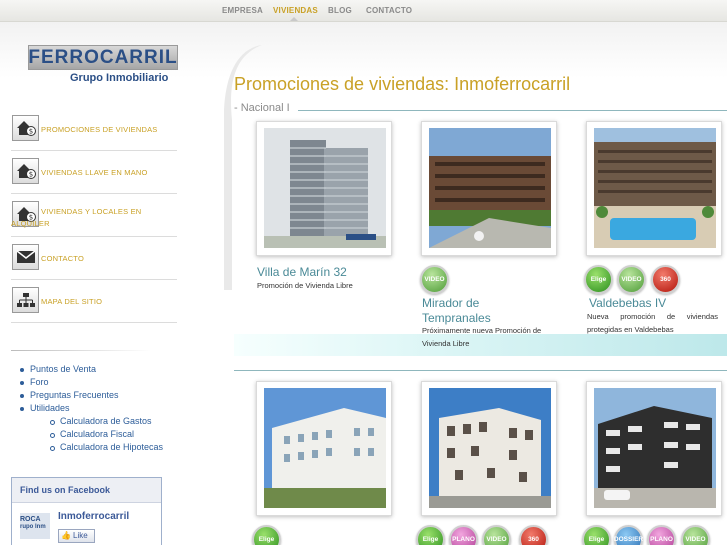 The width and height of the screenshot is (727, 545). What do you see at coordinates (106, 448) in the screenshot?
I see `link-calculadora-hipotecas: Calculadora de Hipotecas` at bounding box center [106, 448].